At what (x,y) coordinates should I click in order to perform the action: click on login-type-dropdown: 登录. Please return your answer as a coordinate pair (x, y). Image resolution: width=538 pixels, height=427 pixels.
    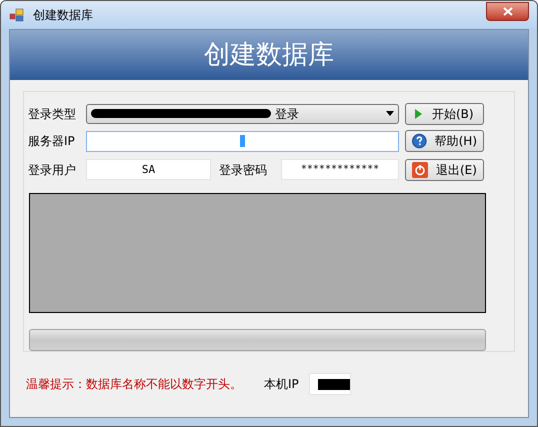
    Looking at the image, I should click on (242, 114).